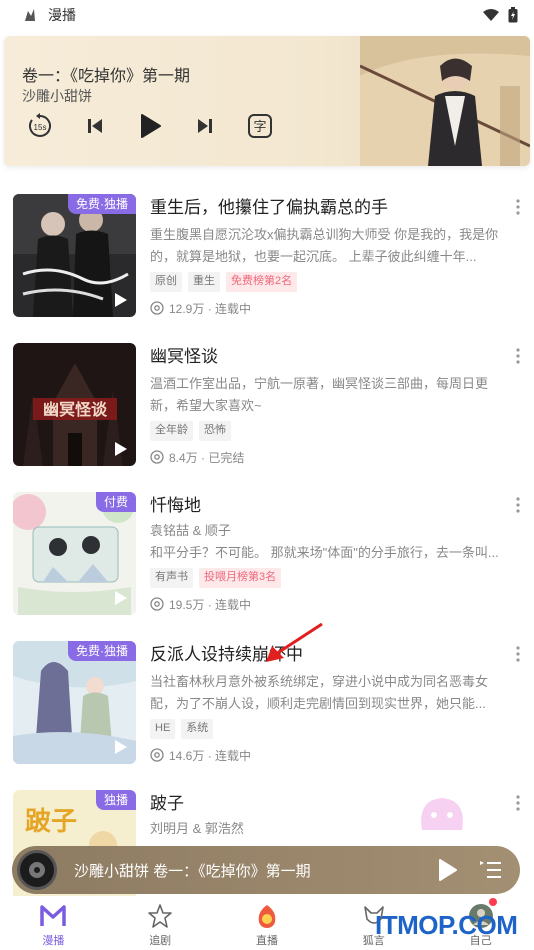  I want to click on watermark: ITMOP.COM, so click(446, 925).